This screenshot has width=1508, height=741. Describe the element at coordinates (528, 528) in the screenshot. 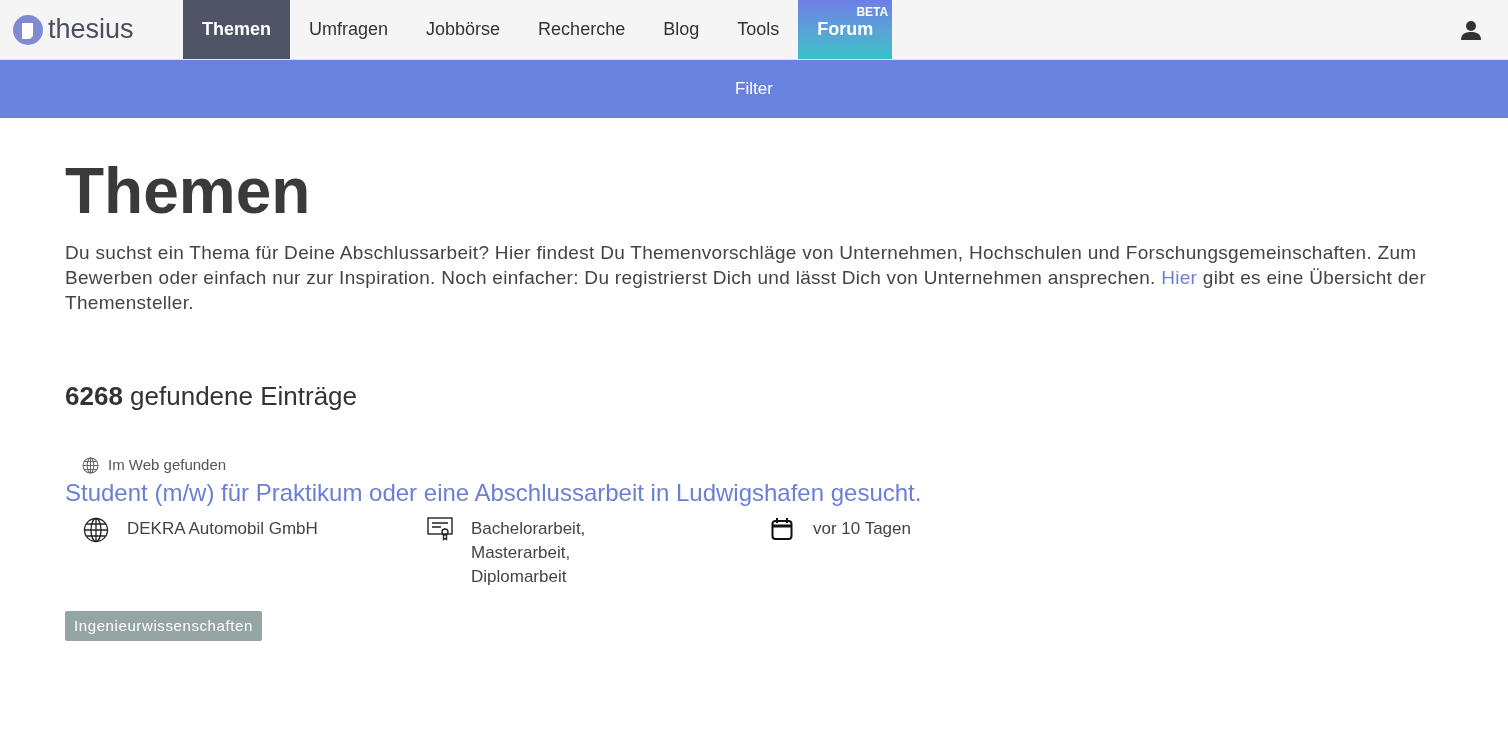

I see `thesis-type: Bachelorarbeit,` at that location.